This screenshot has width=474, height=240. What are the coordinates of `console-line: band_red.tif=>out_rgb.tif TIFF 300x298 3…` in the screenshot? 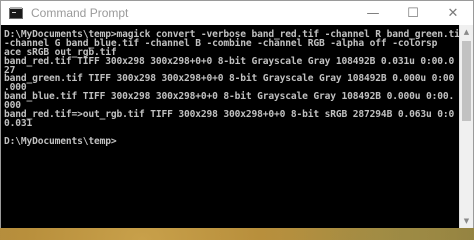 It's located at (229, 115).